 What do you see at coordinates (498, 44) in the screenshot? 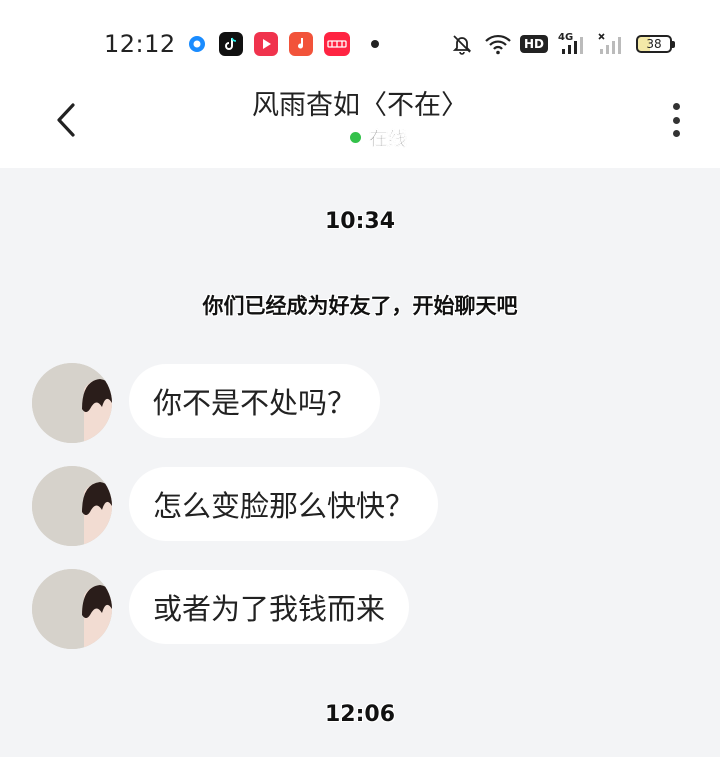
I see `wifi-icon` at bounding box center [498, 44].